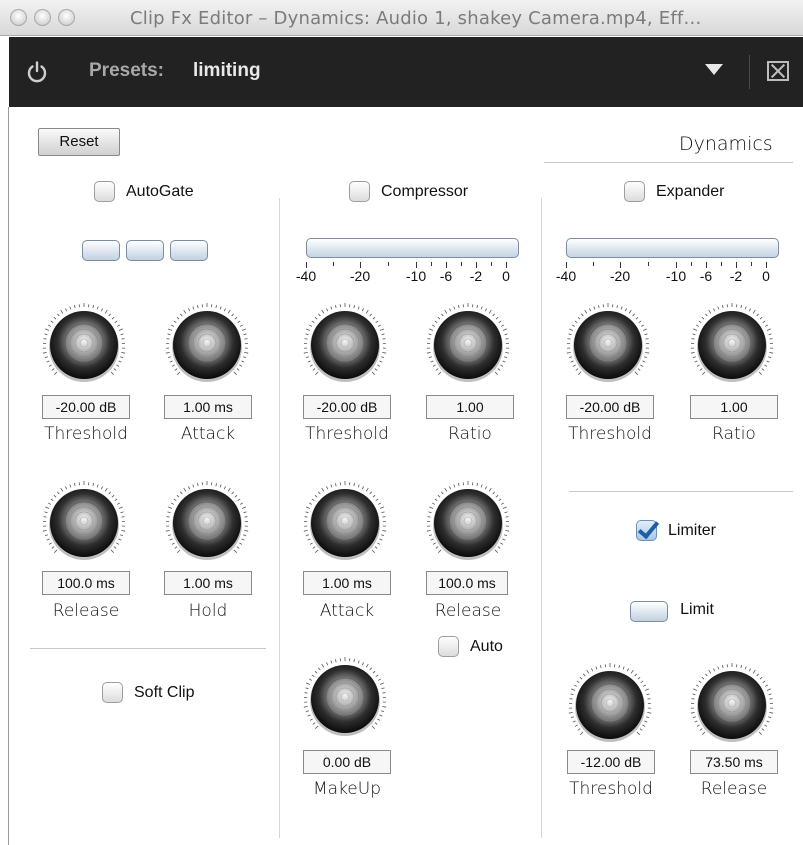 The height and width of the screenshot is (845, 803). What do you see at coordinates (126, 70) in the screenshot?
I see `presets-label: Presets:` at bounding box center [126, 70].